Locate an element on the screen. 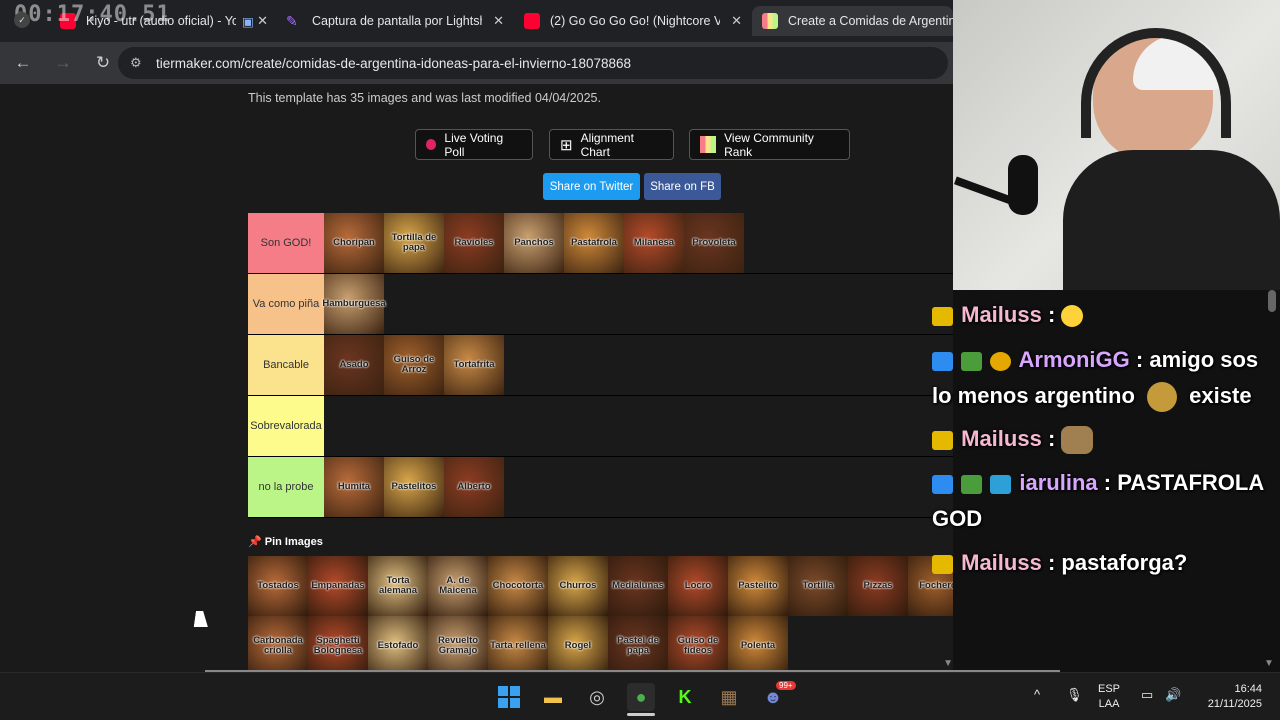 Image resolution: width=1280 pixels, height=720 pixels. chat-text: GOD is located at coordinates (957, 518).